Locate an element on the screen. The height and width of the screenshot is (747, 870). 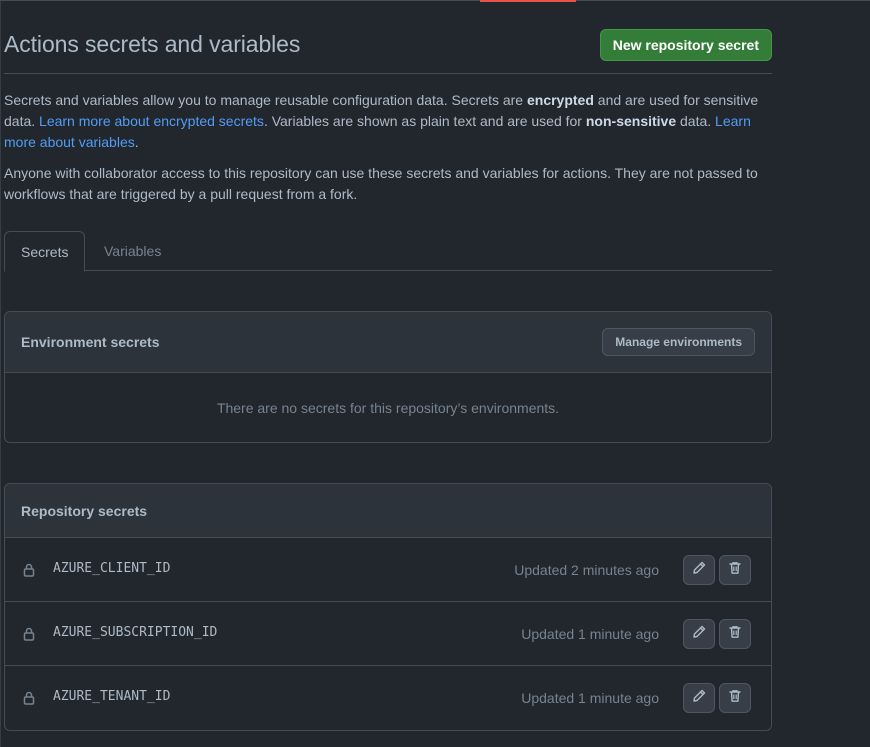
manage-environments-button: Manage environments is located at coordinates (678, 342).